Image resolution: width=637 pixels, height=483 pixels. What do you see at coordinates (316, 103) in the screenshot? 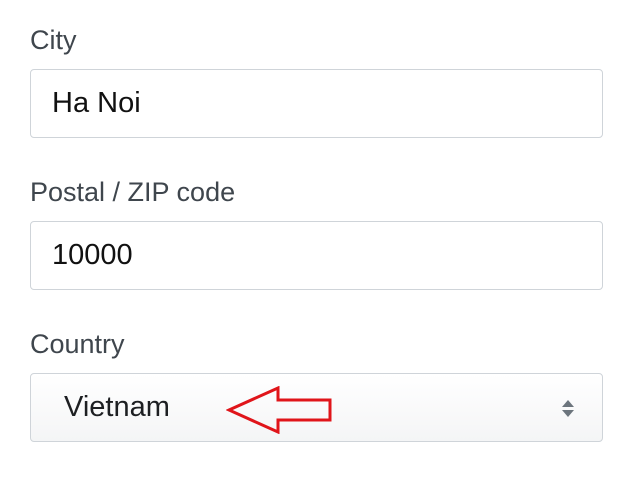
I see `city-input: Ha Noi` at bounding box center [316, 103].